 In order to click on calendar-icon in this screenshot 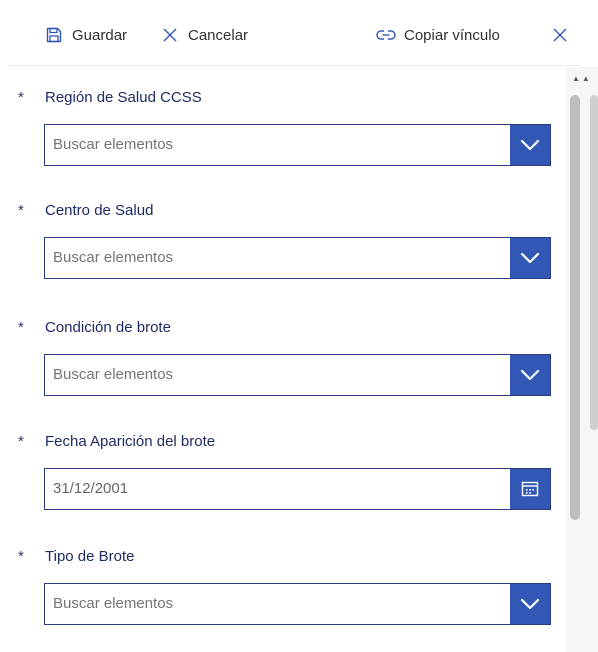, I will do `click(530, 489)`.